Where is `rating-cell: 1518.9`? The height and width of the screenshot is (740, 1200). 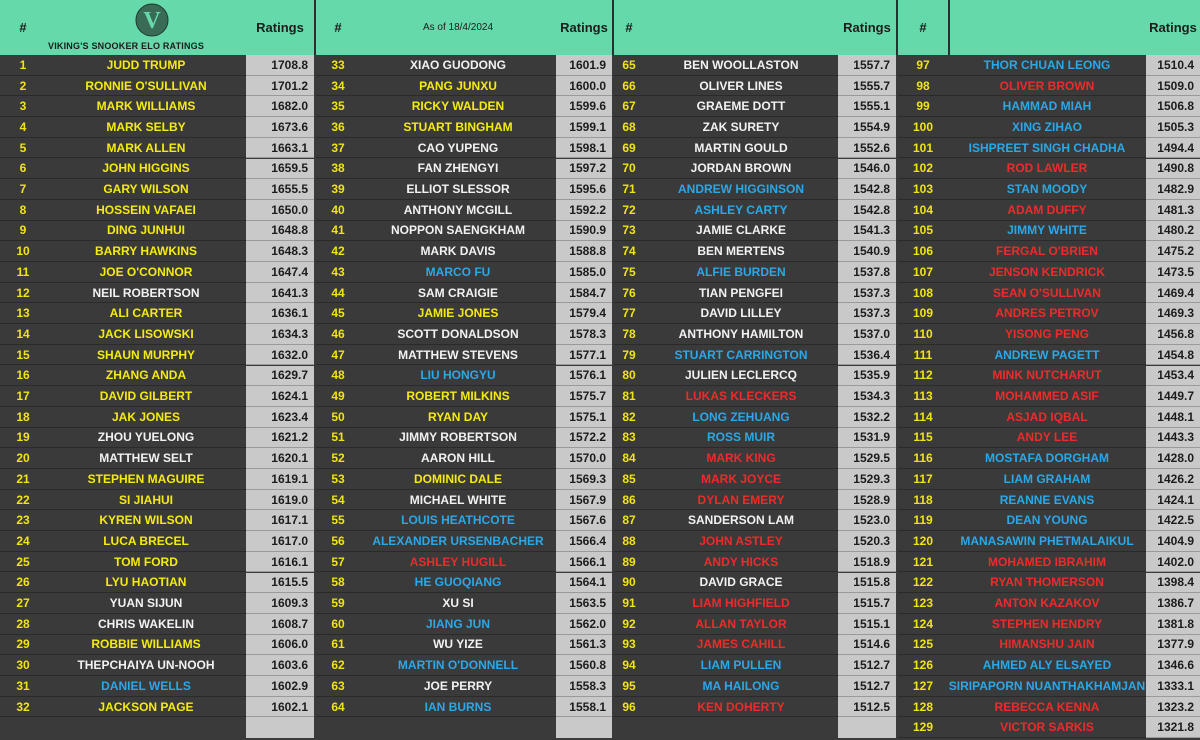 rating-cell: 1518.9 is located at coordinates (867, 562).